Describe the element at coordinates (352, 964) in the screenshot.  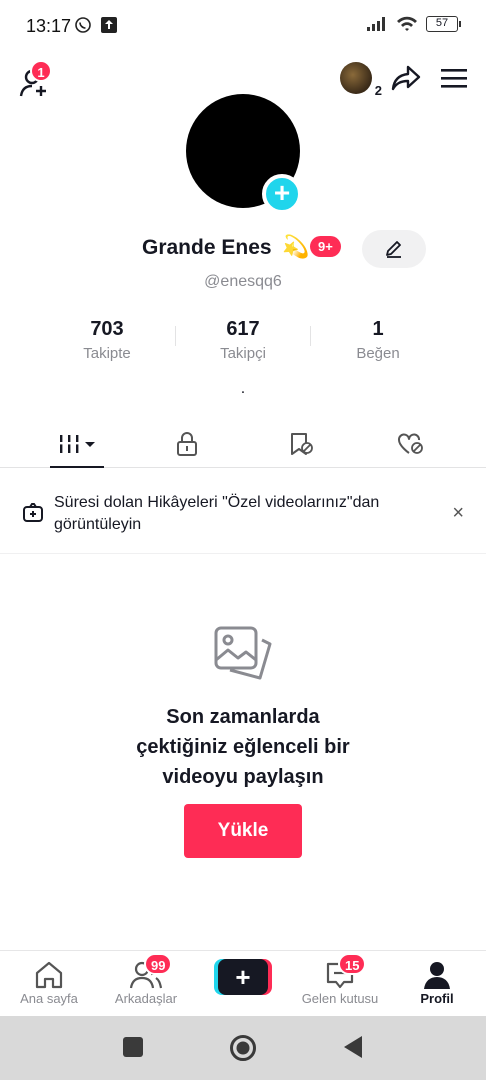
I see `inbox-badge: 15` at that location.